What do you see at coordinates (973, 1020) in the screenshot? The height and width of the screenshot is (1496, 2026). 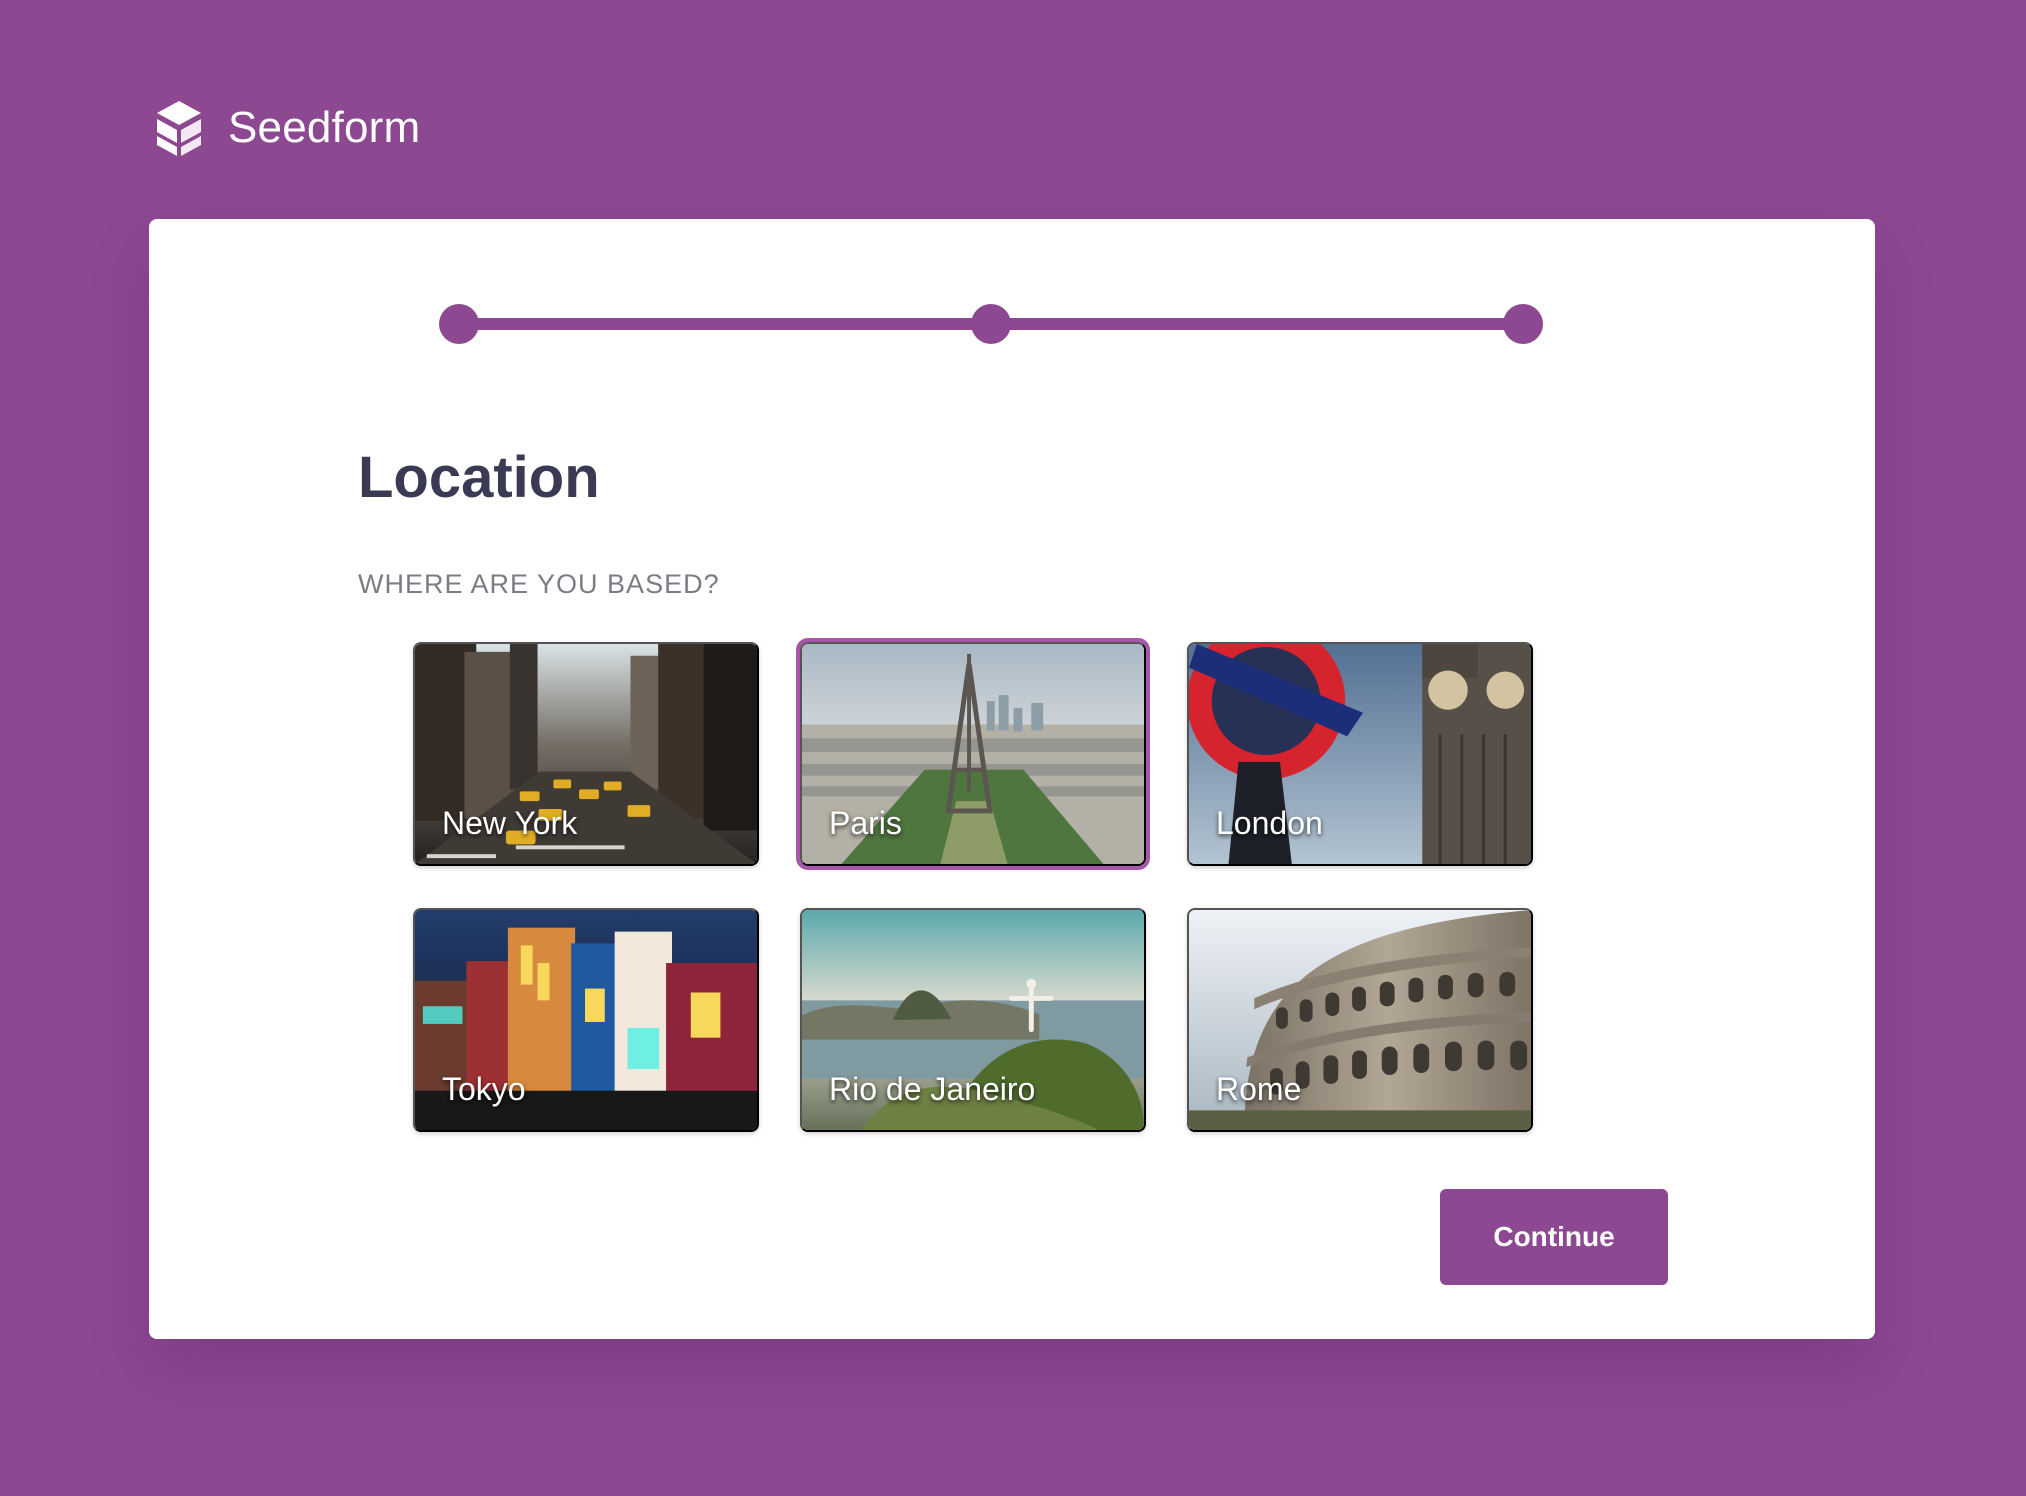 I see `city-option-rio-de-janeiro: Rio de Janeiro` at bounding box center [973, 1020].